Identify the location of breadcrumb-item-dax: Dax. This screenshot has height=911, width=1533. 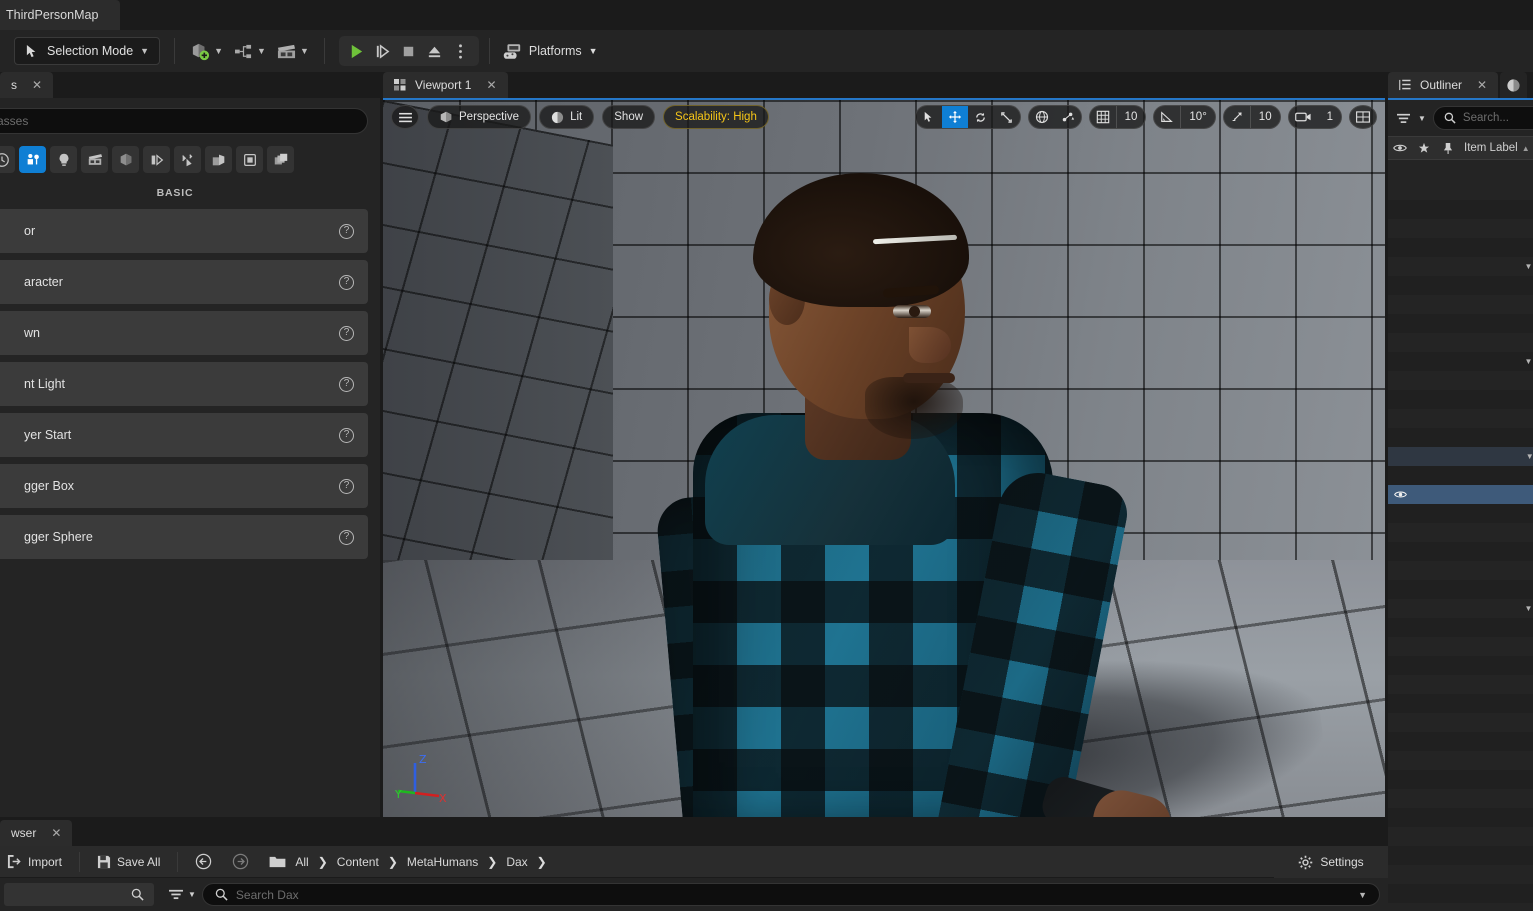
(516, 862).